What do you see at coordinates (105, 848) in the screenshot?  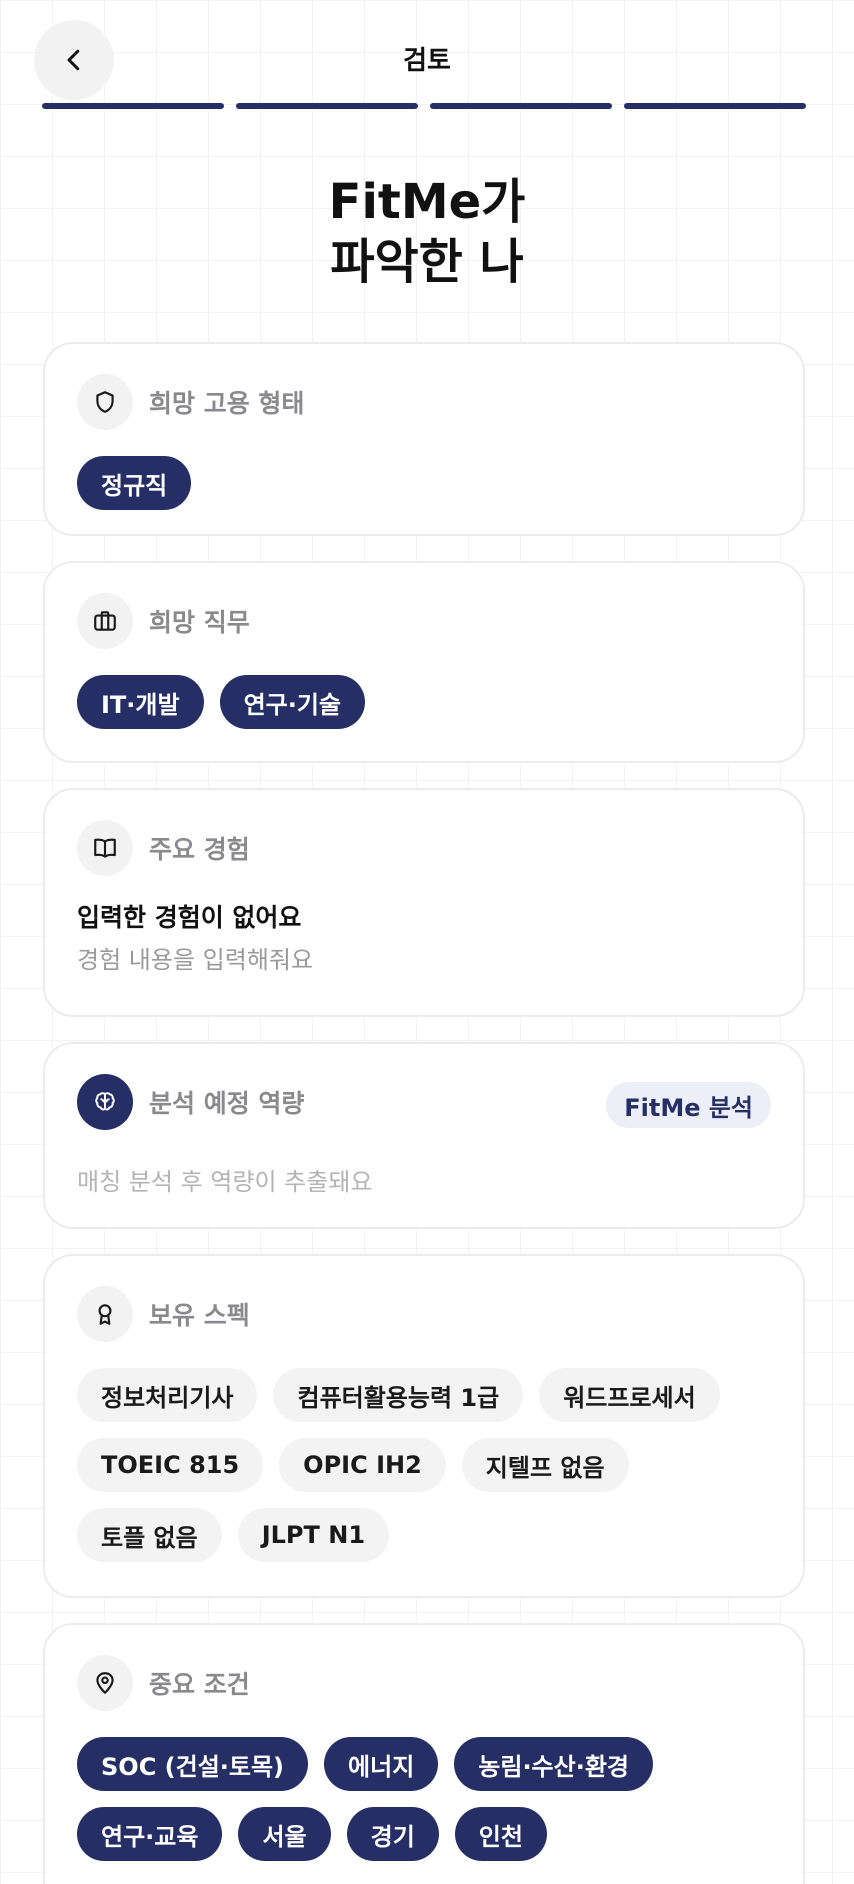 I see `book-icon` at bounding box center [105, 848].